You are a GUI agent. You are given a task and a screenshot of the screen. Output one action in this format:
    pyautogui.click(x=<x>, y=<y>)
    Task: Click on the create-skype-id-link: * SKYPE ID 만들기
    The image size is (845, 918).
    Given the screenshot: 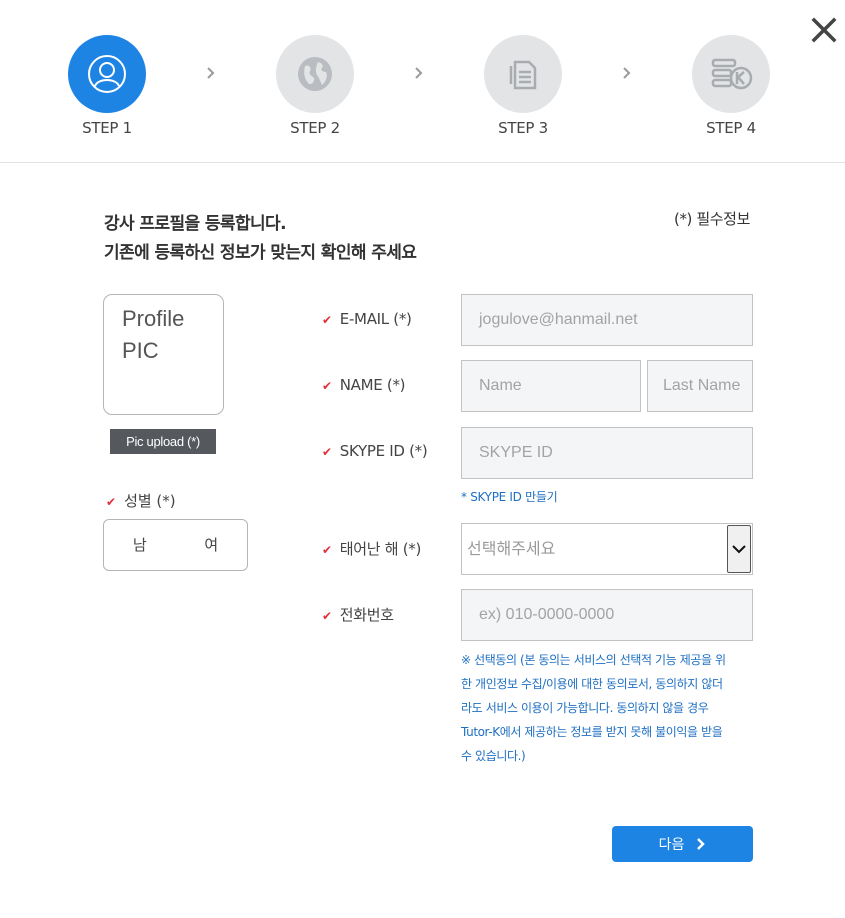 What is the action you would take?
    pyautogui.click(x=509, y=496)
    